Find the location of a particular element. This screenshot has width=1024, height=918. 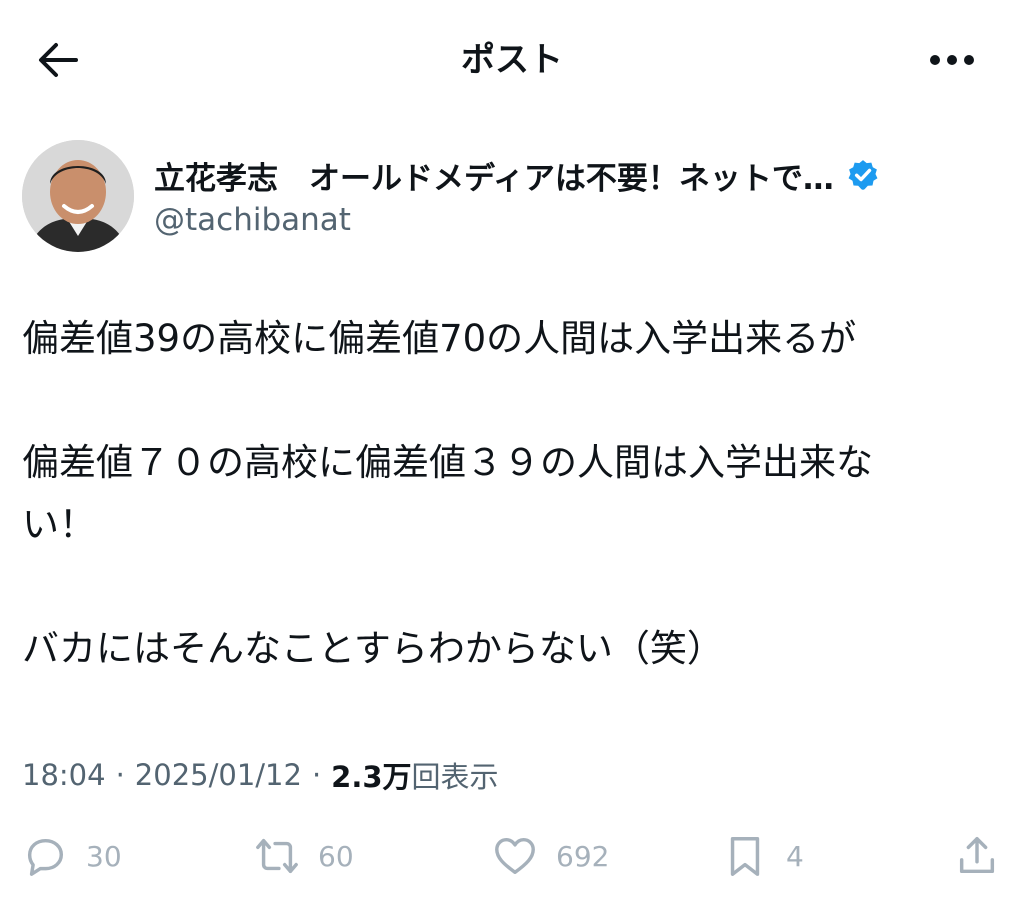

share-icon is located at coordinates (977, 855).